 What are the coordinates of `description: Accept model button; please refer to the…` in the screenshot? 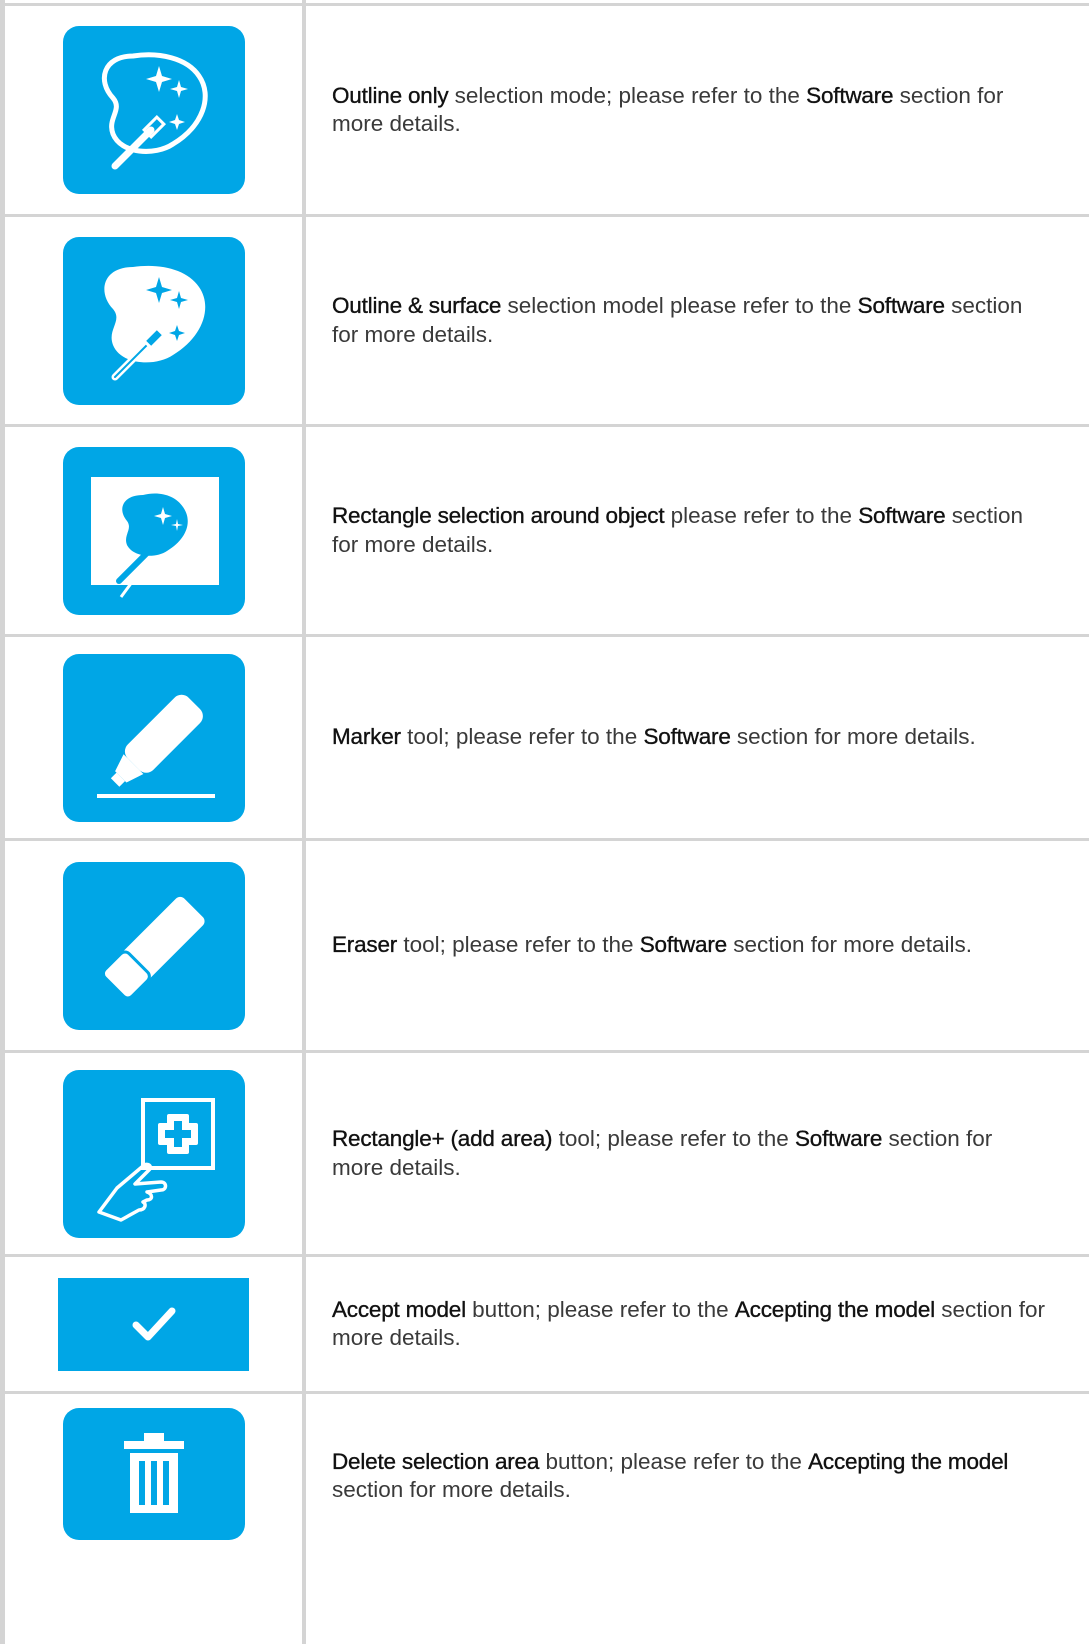 It's located at (690, 1324).